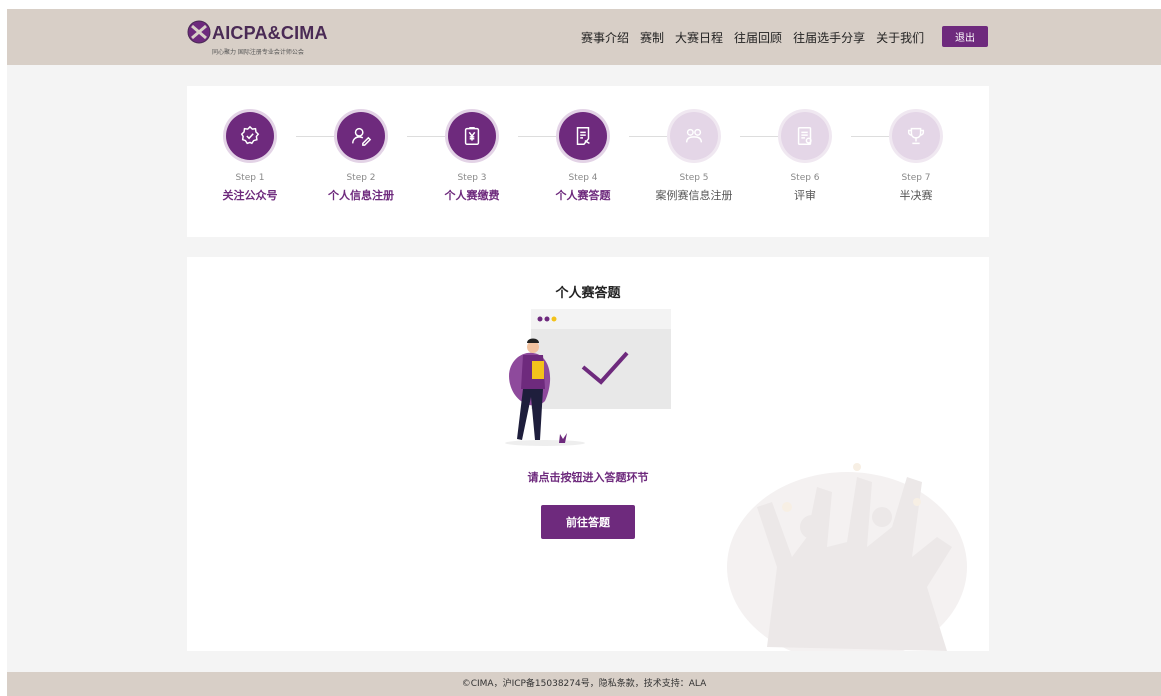 The image size is (1161, 696). I want to click on start-quiz-button: 前往答题, so click(588, 522).